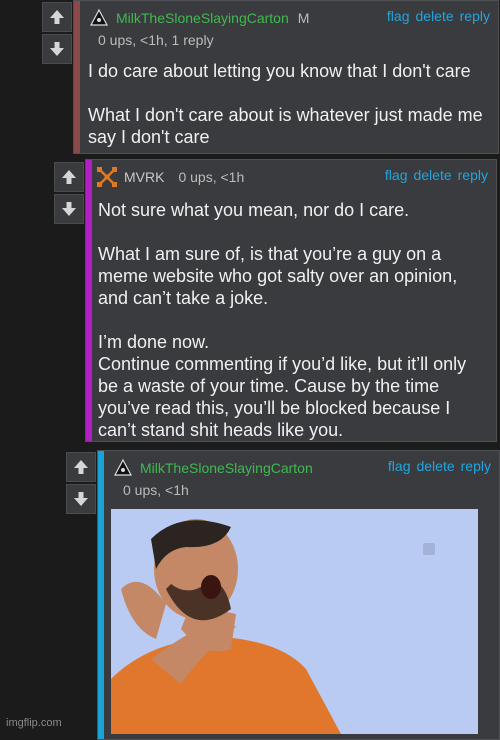 The width and height of the screenshot is (500, 740). What do you see at coordinates (144, 177) in the screenshot?
I see `username-link: MVRK` at bounding box center [144, 177].